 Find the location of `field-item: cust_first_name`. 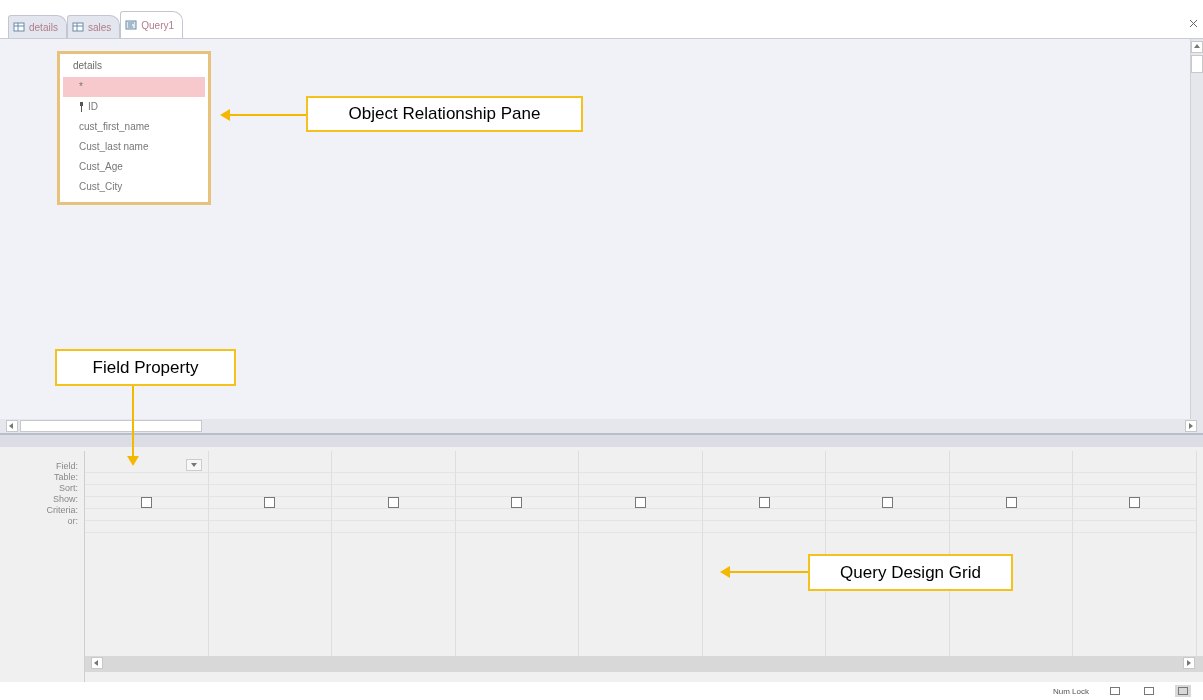

field-item: cust_first_name is located at coordinates (134, 126).